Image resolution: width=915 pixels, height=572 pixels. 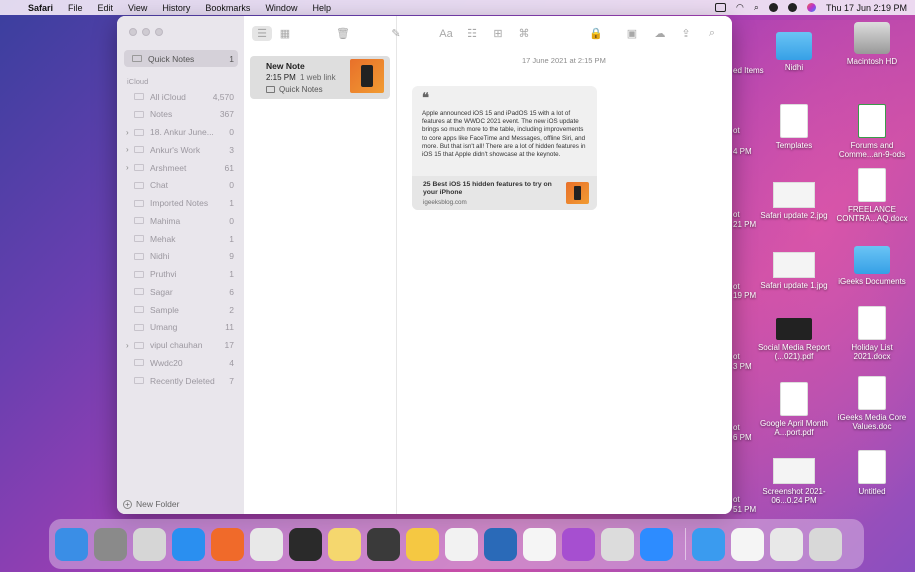 What do you see at coordinates (181, 309) in the screenshot?
I see `sidebar-item-folder: Sample 2` at bounding box center [181, 309].